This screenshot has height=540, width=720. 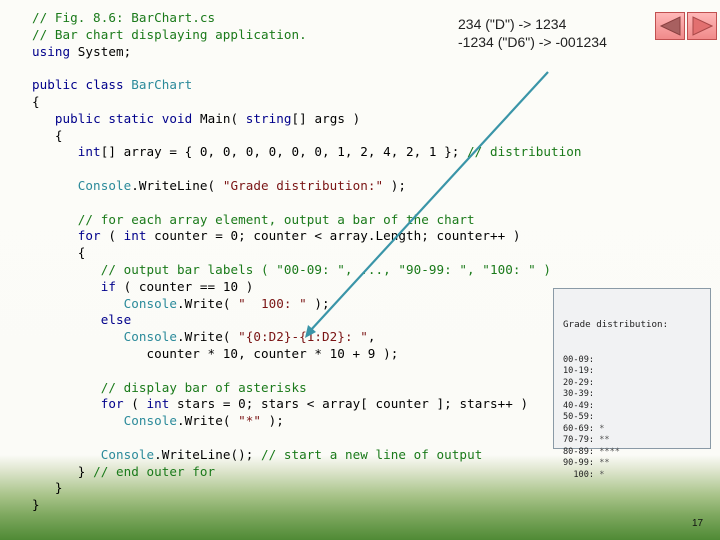 What do you see at coordinates (698, 523) in the screenshot?
I see `page-number: 17` at bounding box center [698, 523].